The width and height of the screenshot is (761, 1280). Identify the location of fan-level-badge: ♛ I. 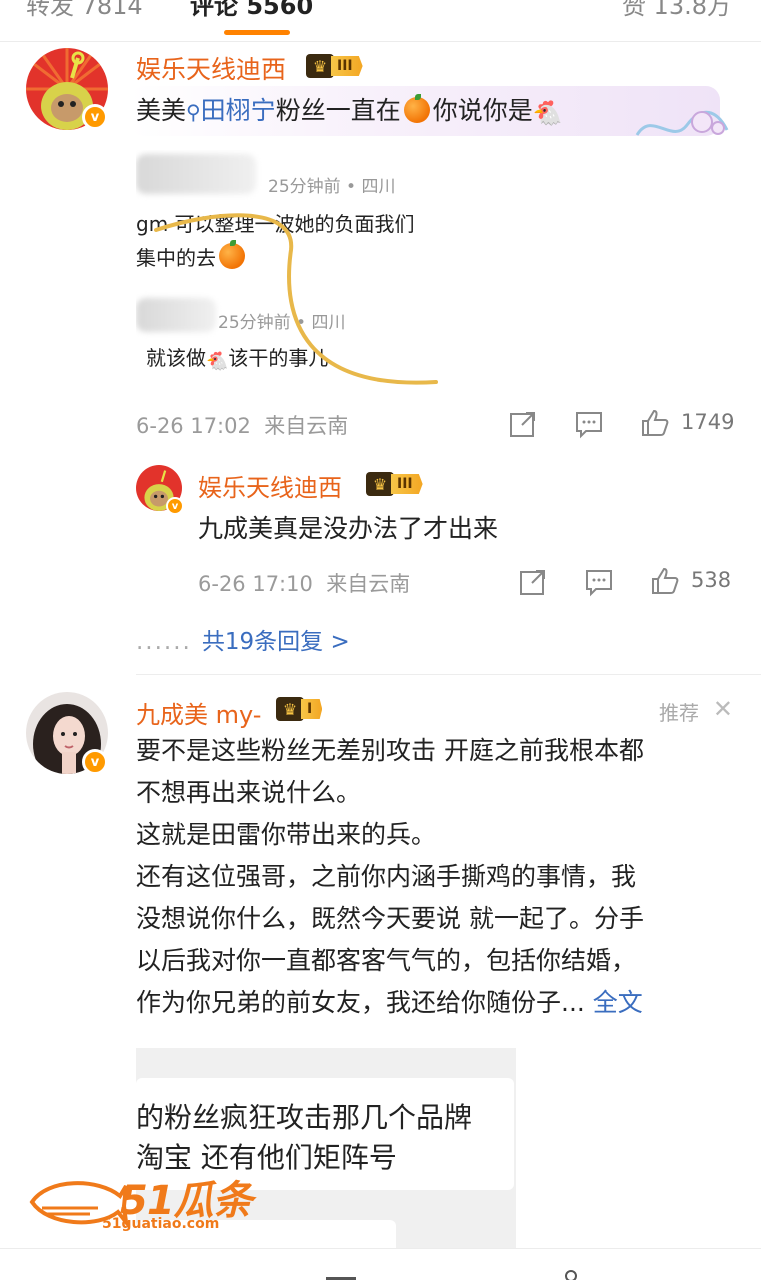
(299, 709).